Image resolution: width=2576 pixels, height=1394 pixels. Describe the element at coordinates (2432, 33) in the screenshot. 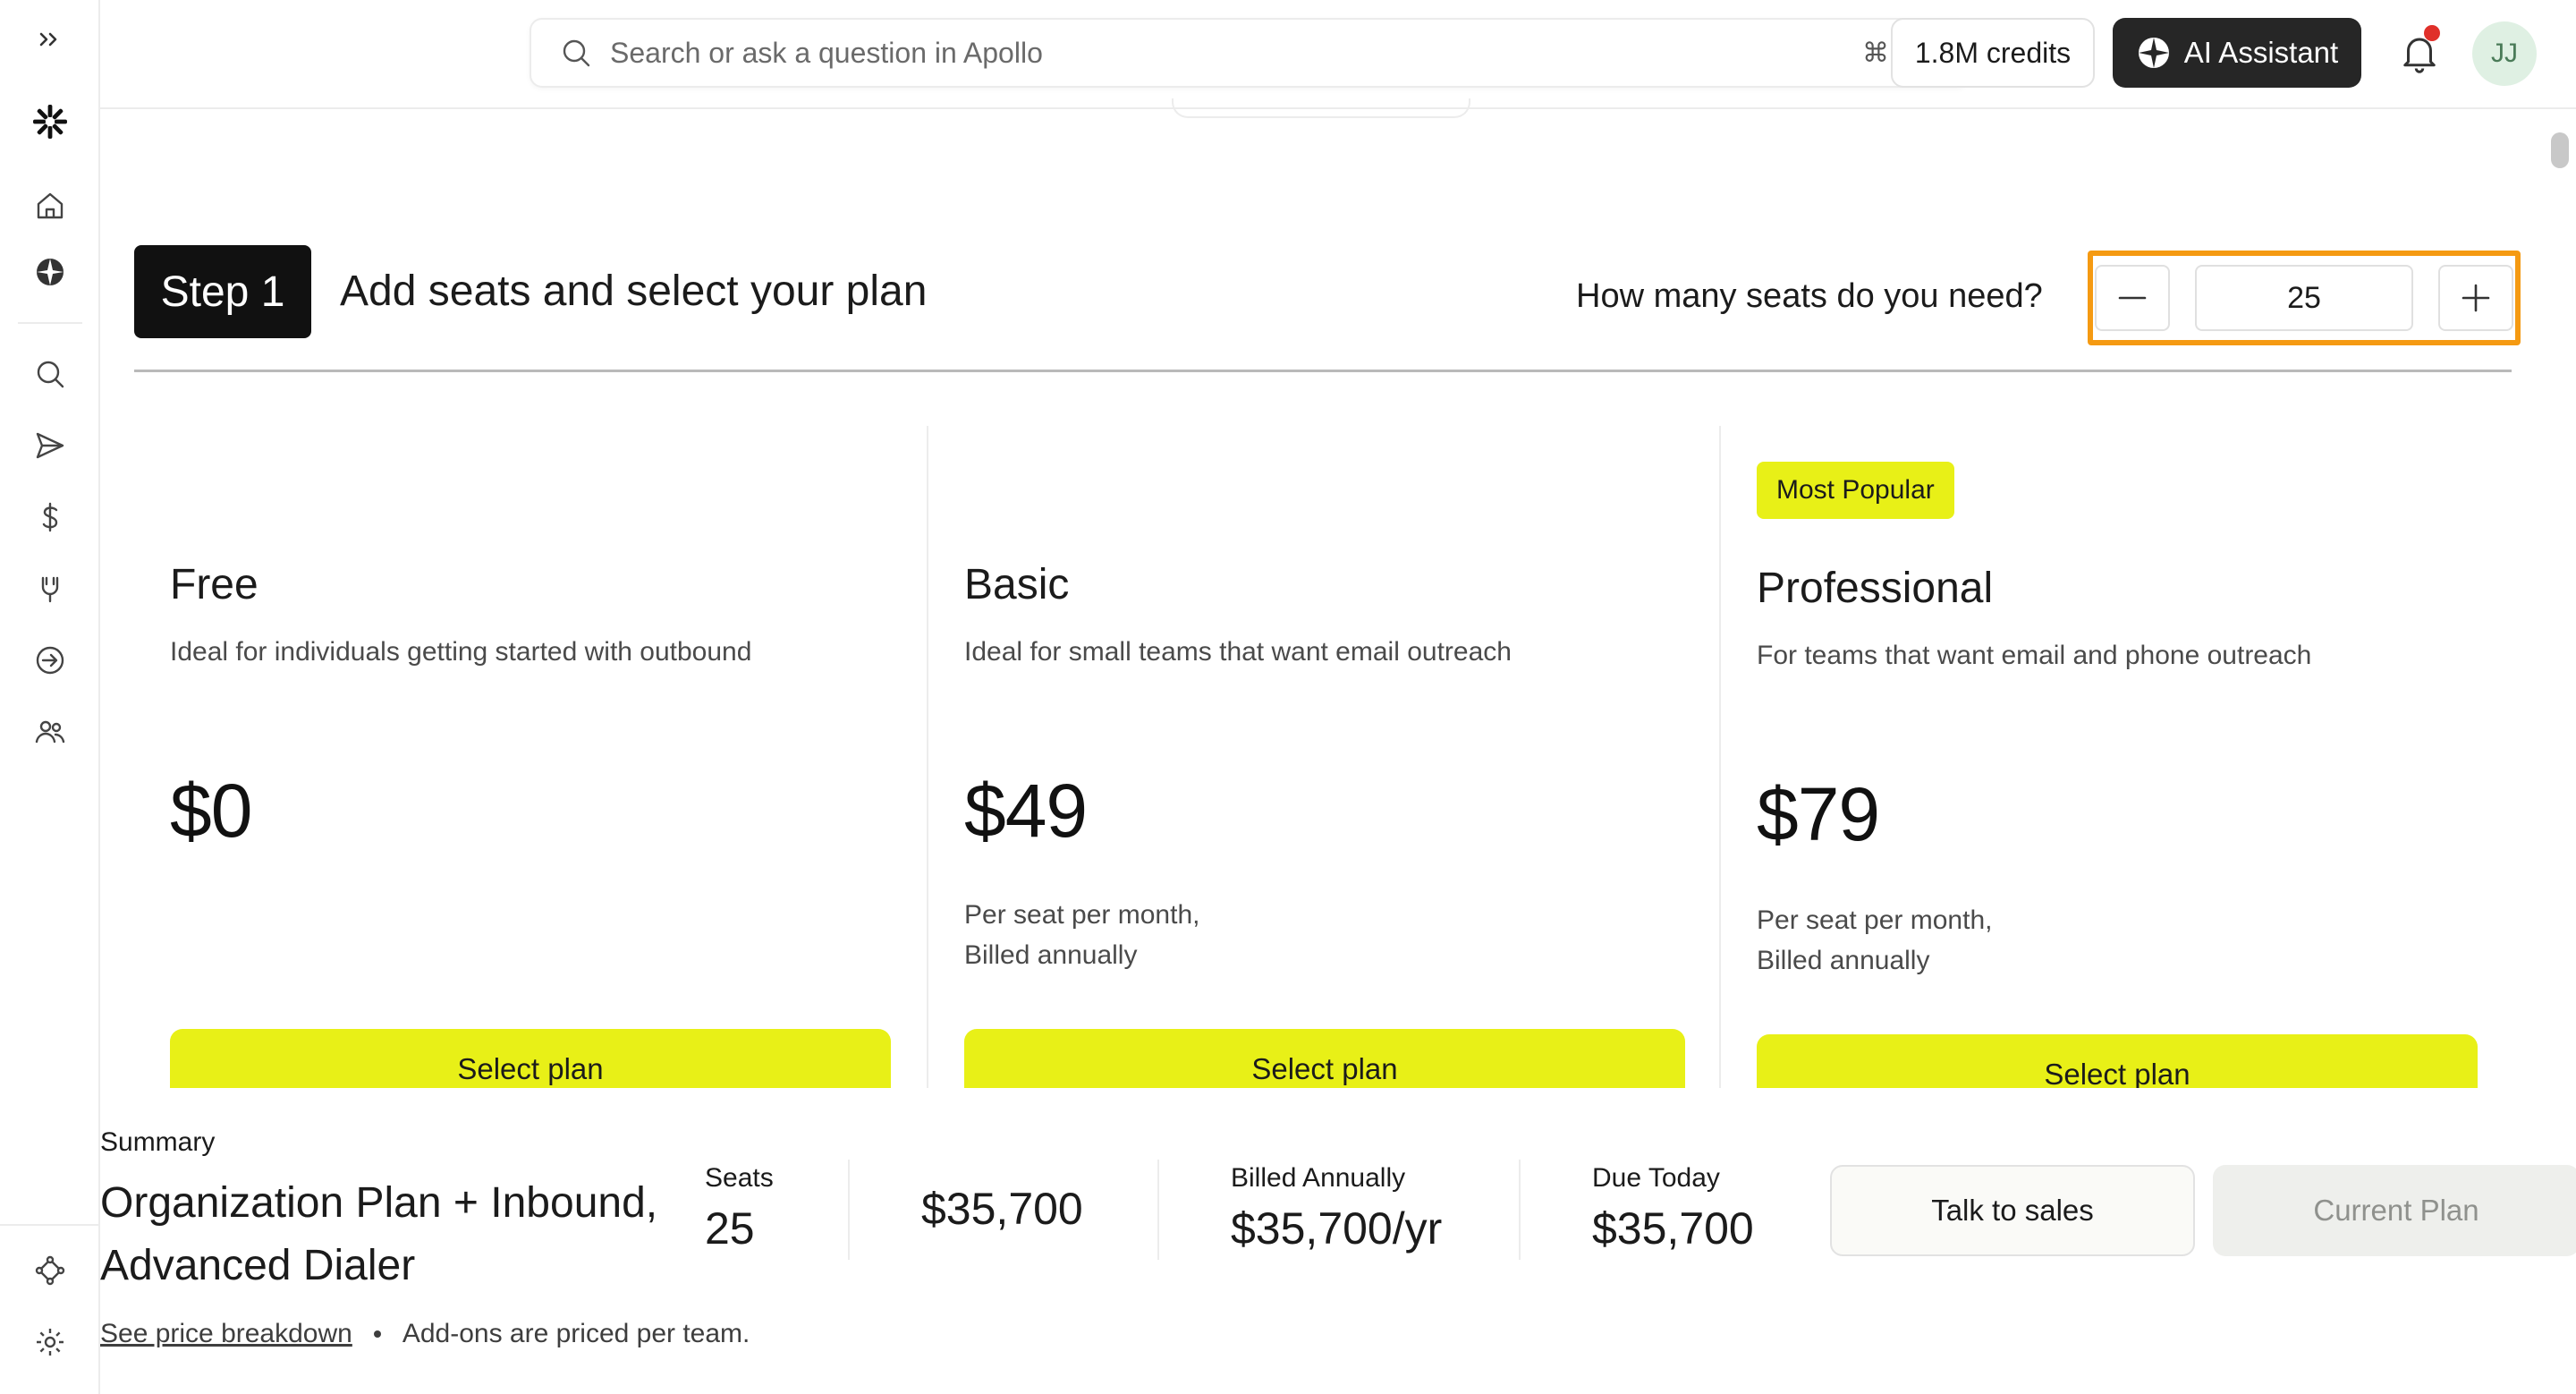

I see `notification-dot` at that location.